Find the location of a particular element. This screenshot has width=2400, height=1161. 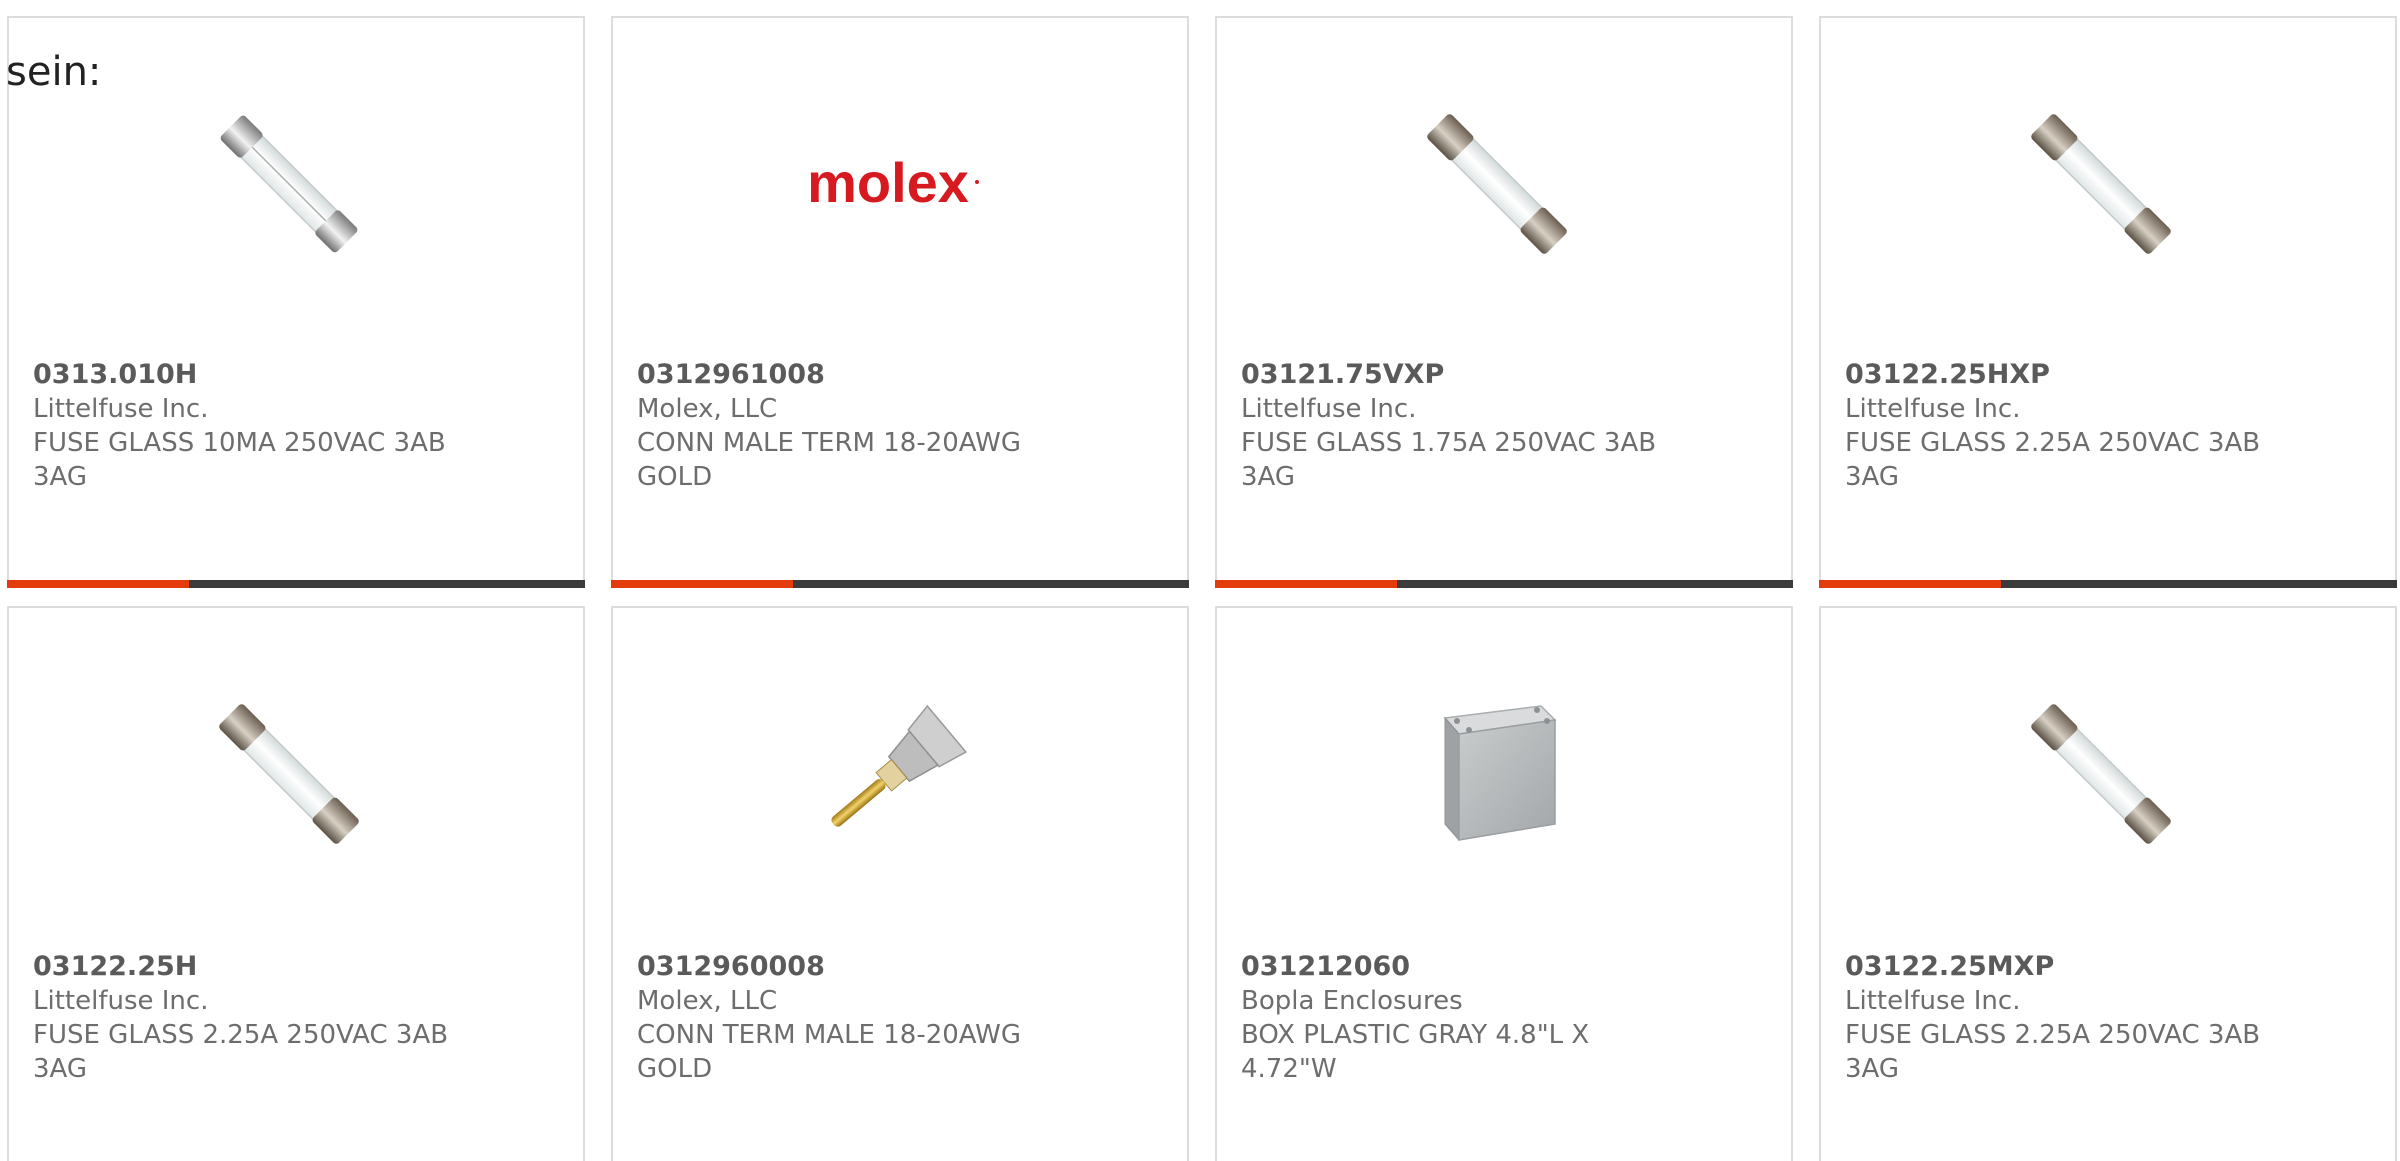

molex-logo: molex is located at coordinates (893, 184).